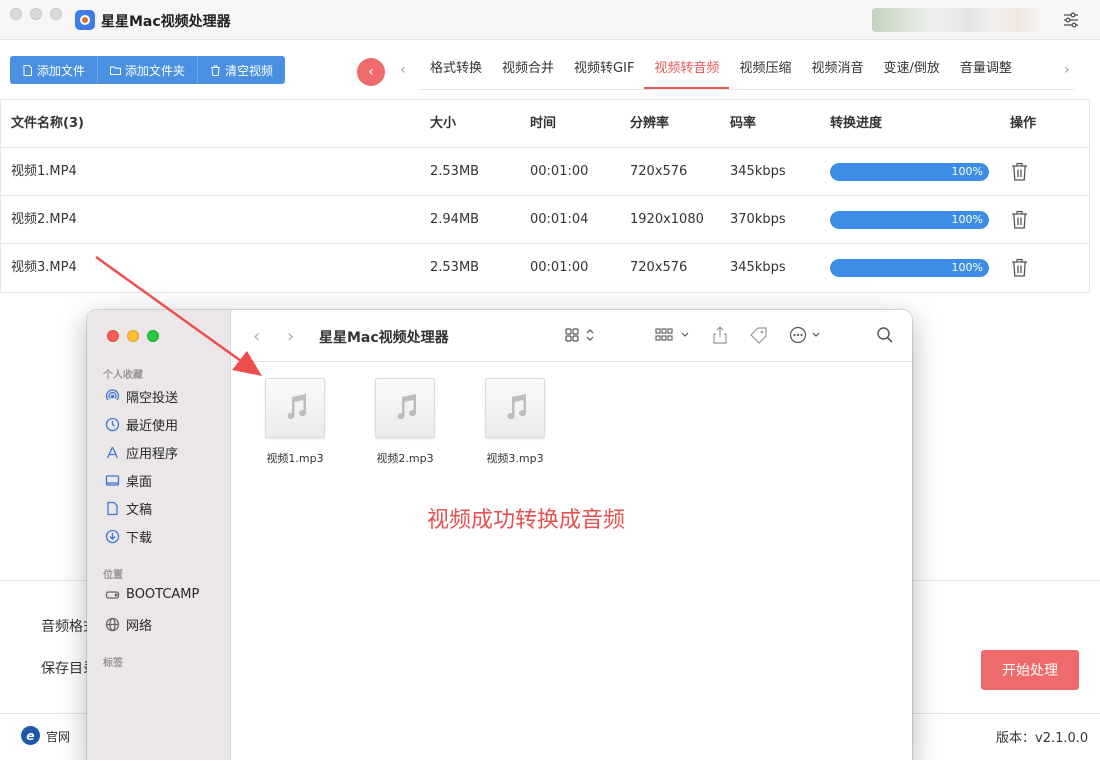 The height and width of the screenshot is (760, 1100). Describe the element at coordinates (27, 70) in the screenshot. I see `file-icon` at that location.